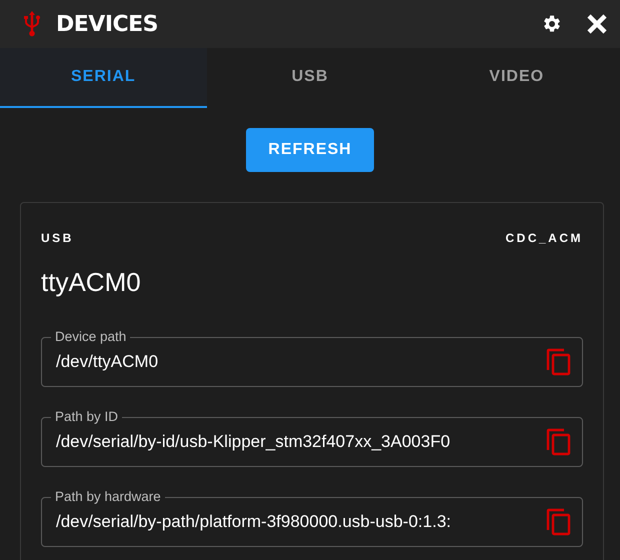 The image size is (620, 560). I want to click on bus-label: USB, so click(57, 238).